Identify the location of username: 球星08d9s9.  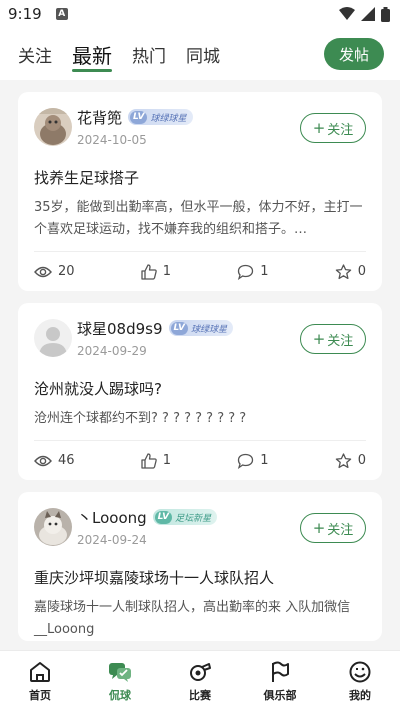
(120, 328).